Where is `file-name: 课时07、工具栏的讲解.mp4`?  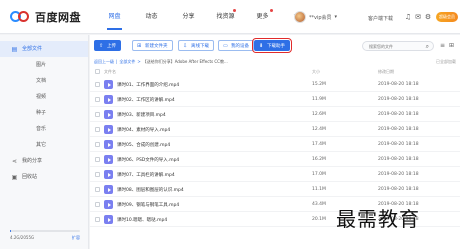
file-name: 课时07、工具栏的讲解.mp4 is located at coordinates (146, 175).